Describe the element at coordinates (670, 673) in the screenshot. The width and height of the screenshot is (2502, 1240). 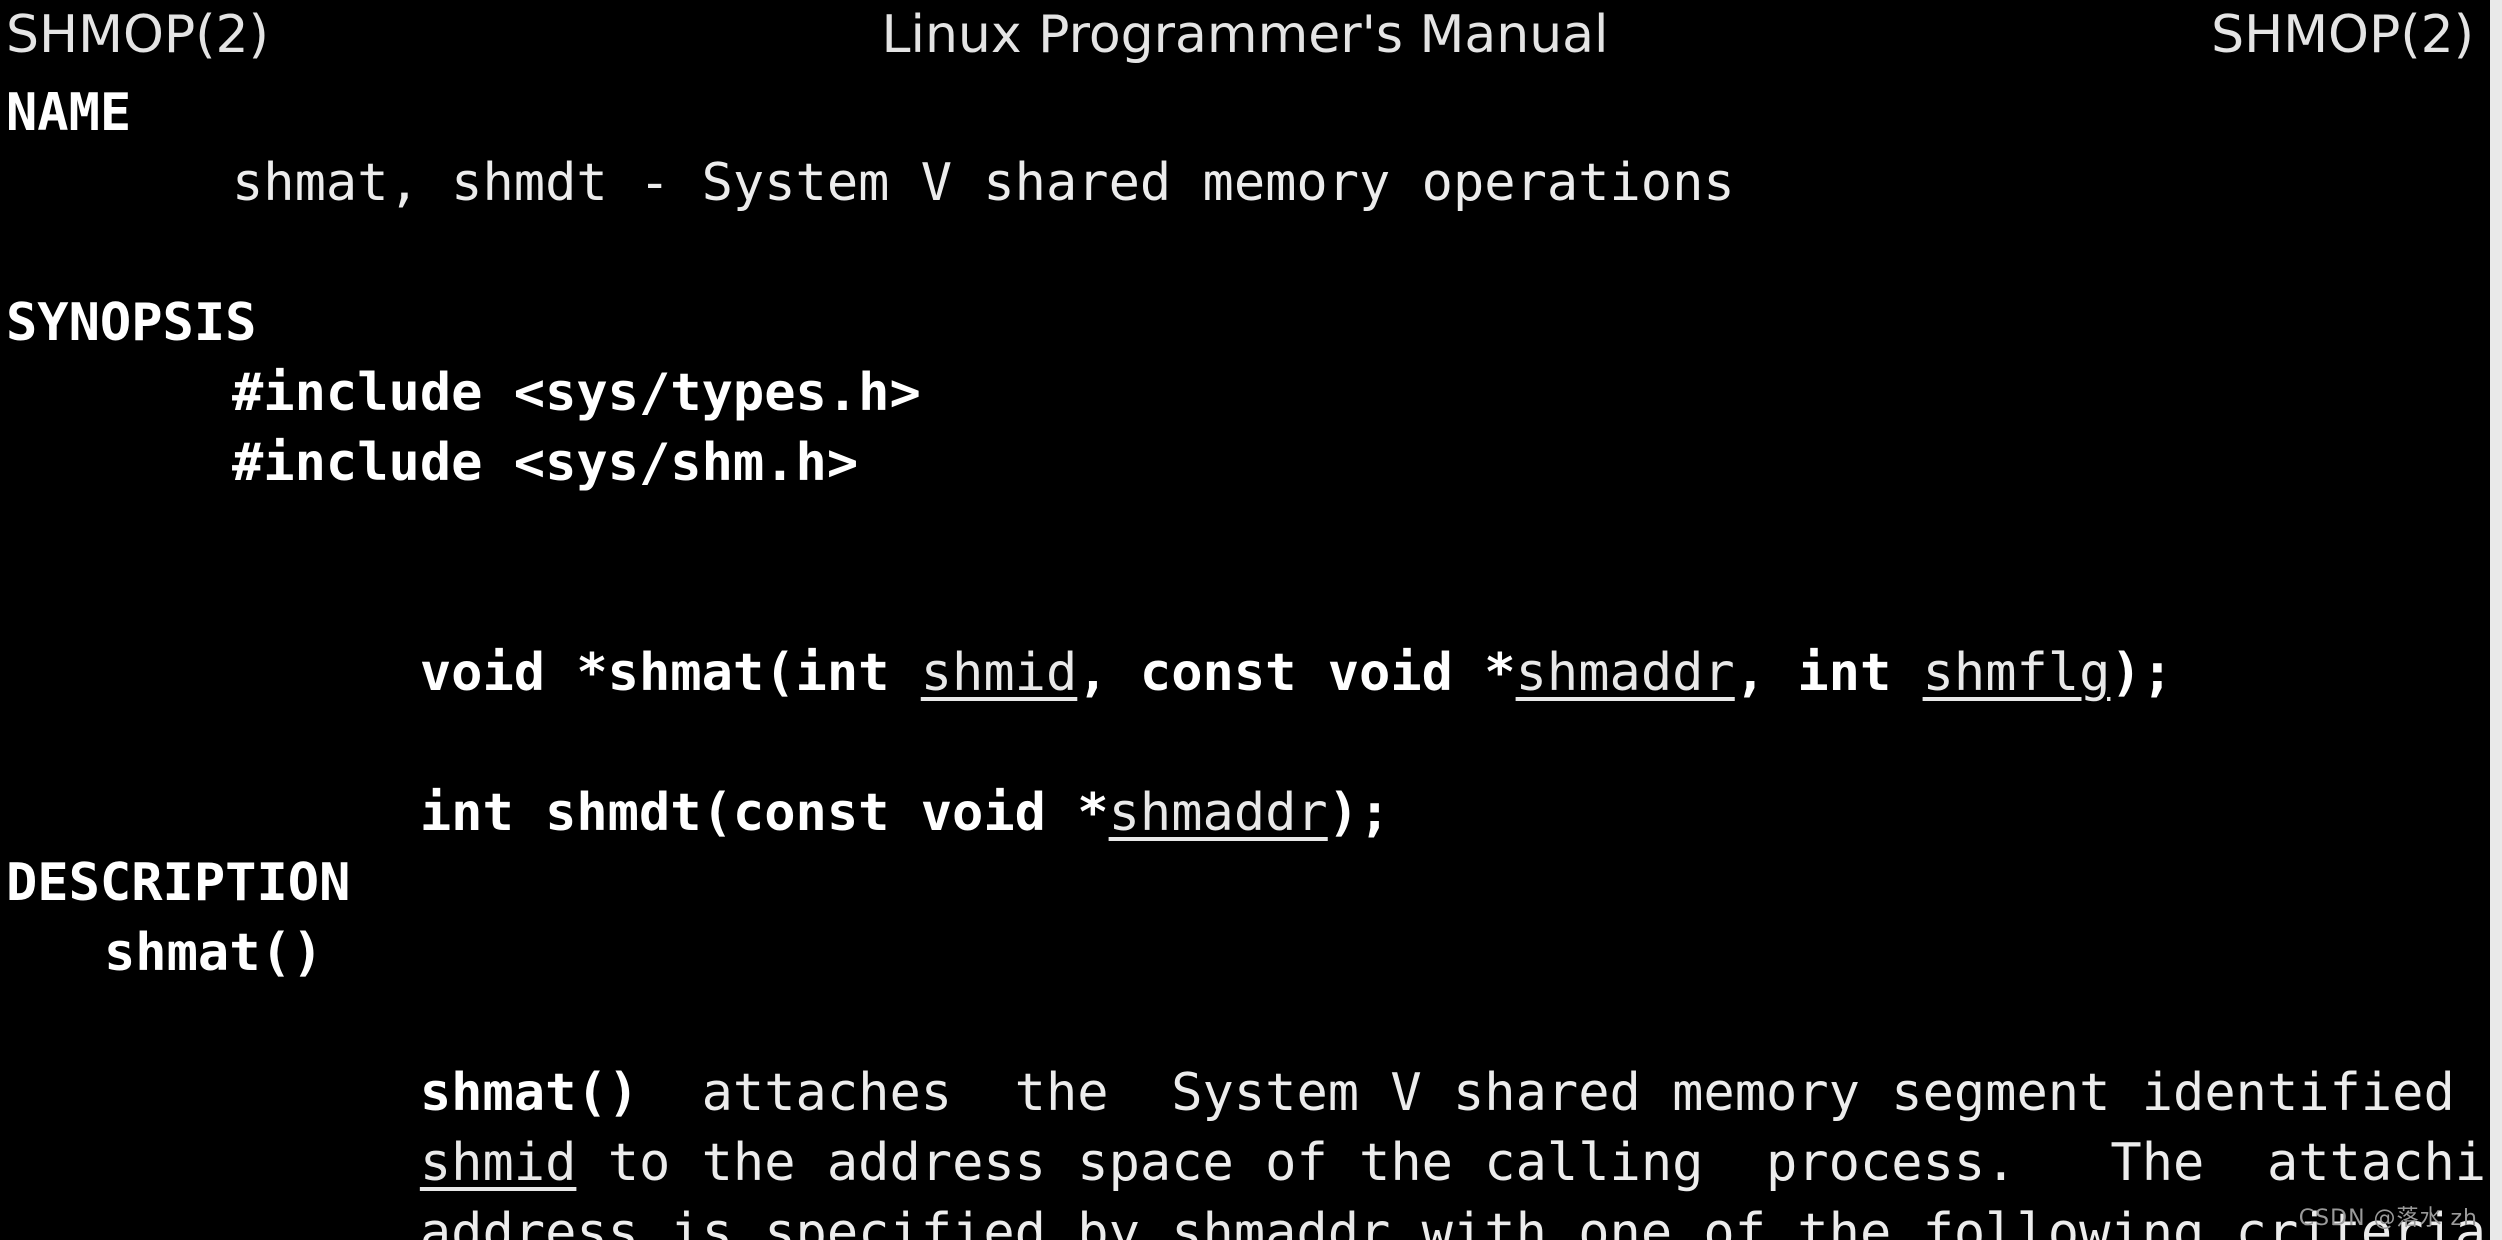
I see `shmat-proto-part1: void *shmat(int` at that location.